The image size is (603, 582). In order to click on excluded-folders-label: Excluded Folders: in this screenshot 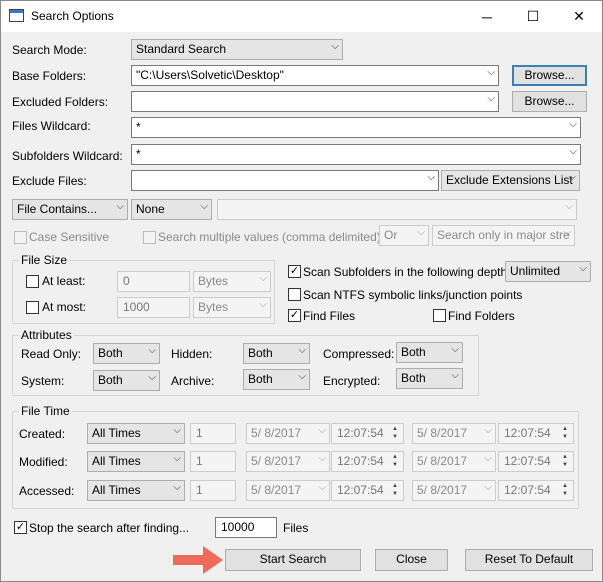, I will do `click(60, 102)`.